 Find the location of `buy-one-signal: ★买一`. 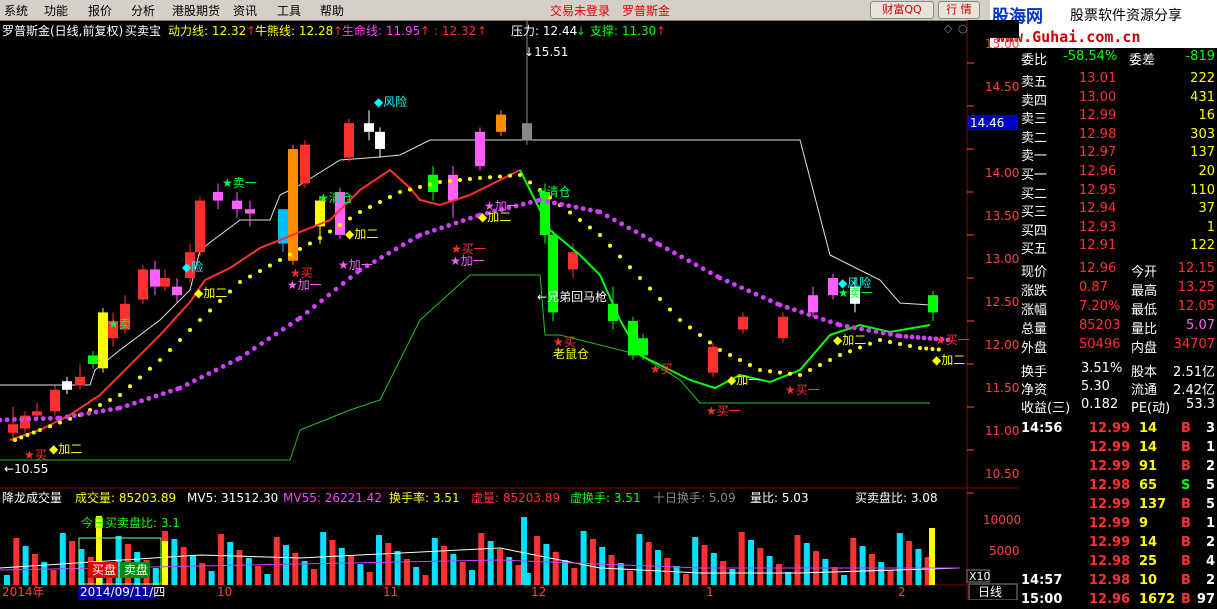

buy-one-signal: ★买一 is located at coordinates (723, 411).